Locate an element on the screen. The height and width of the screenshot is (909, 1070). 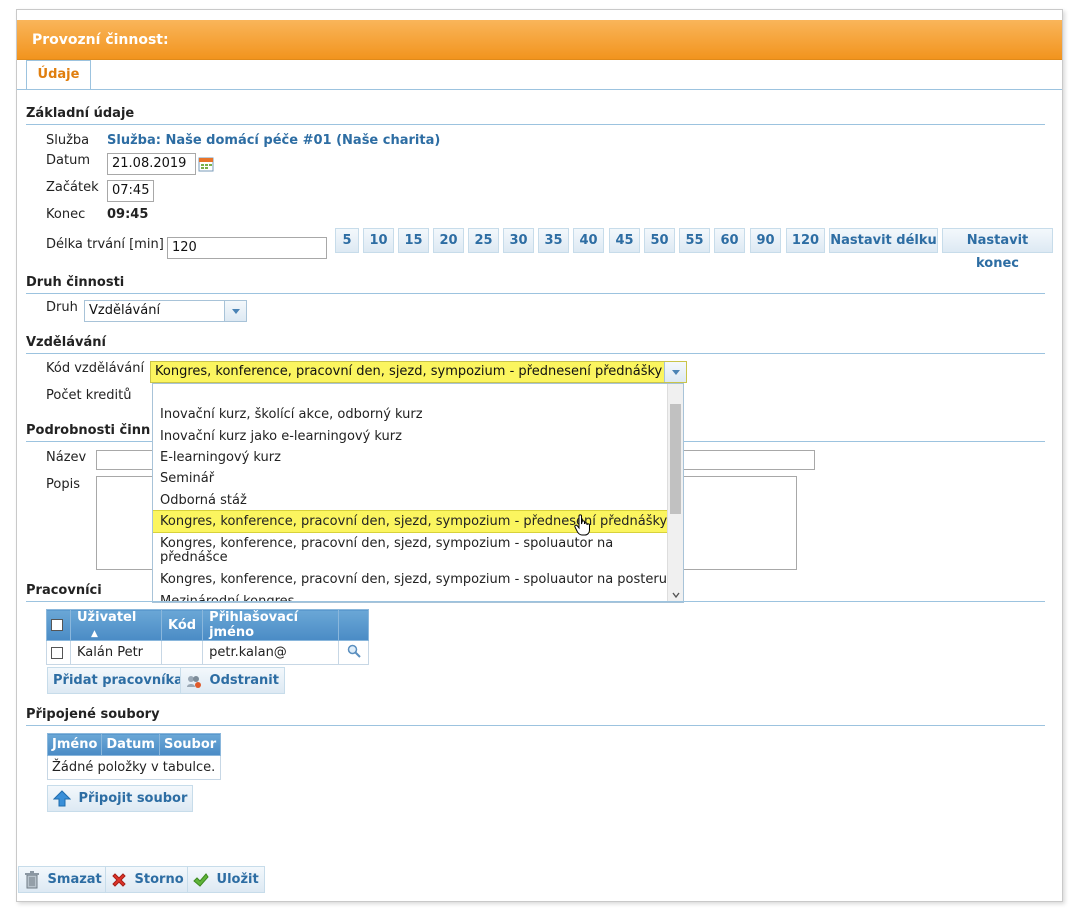
cancel-button: Storno is located at coordinates (147, 879).